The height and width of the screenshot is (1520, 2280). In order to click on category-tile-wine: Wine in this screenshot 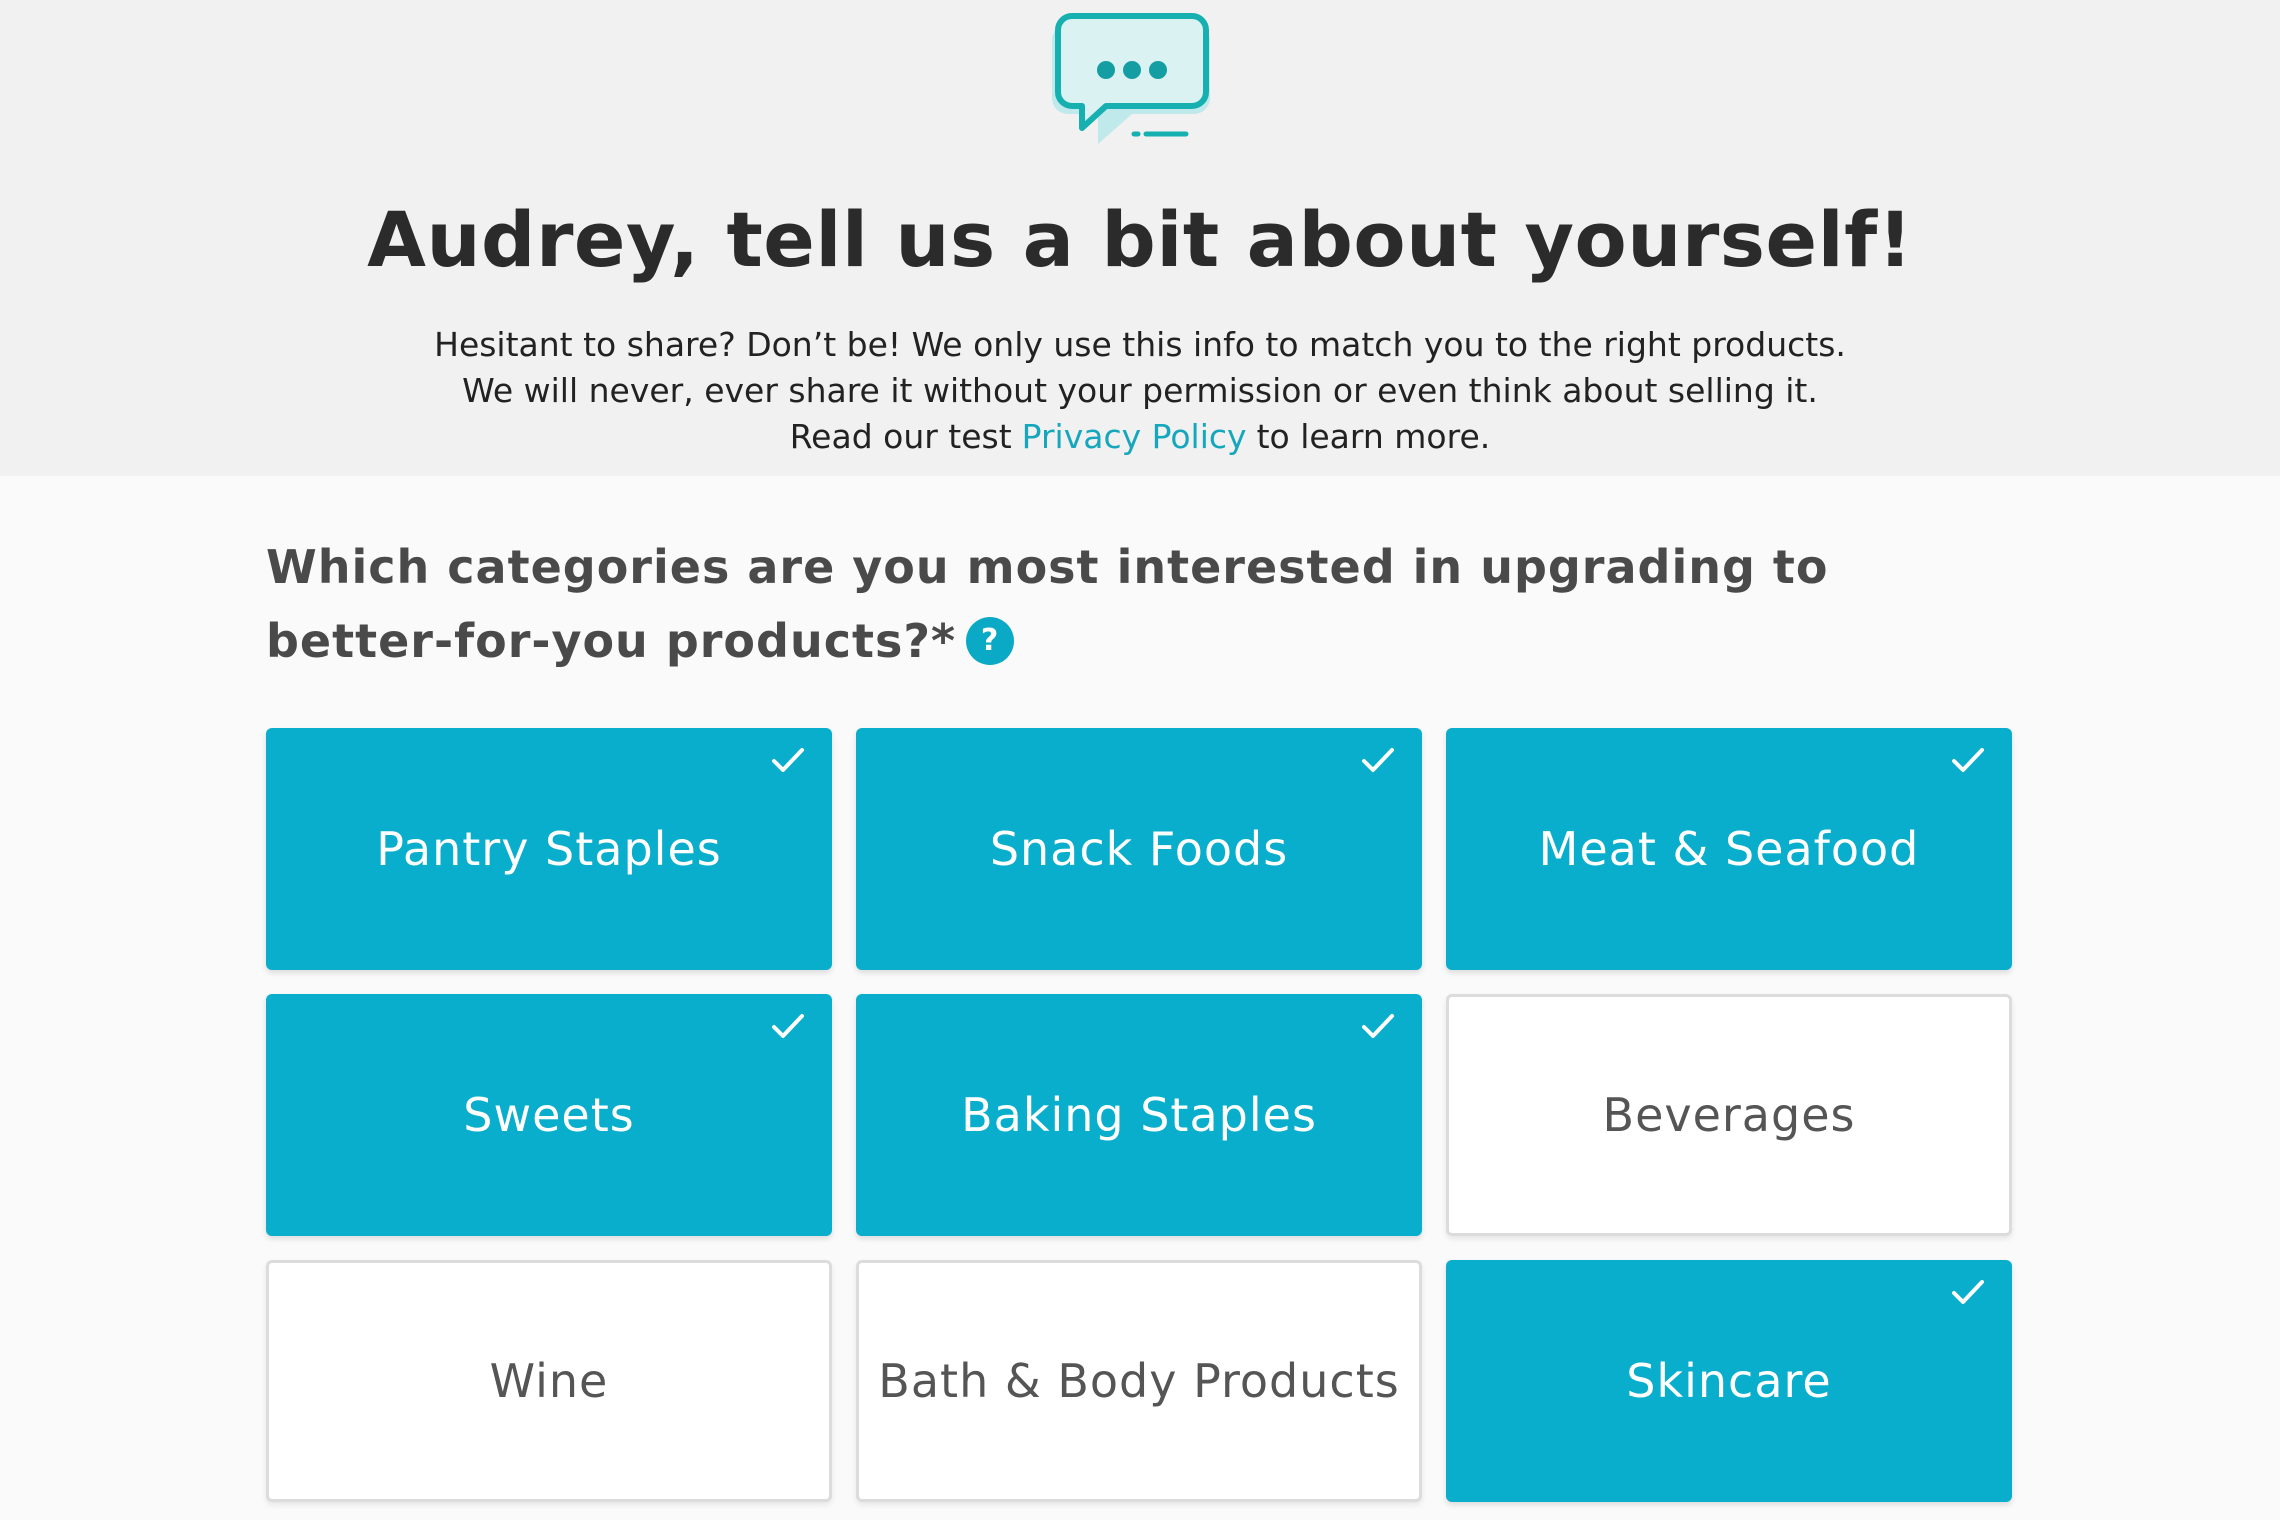, I will do `click(549, 1381)`.